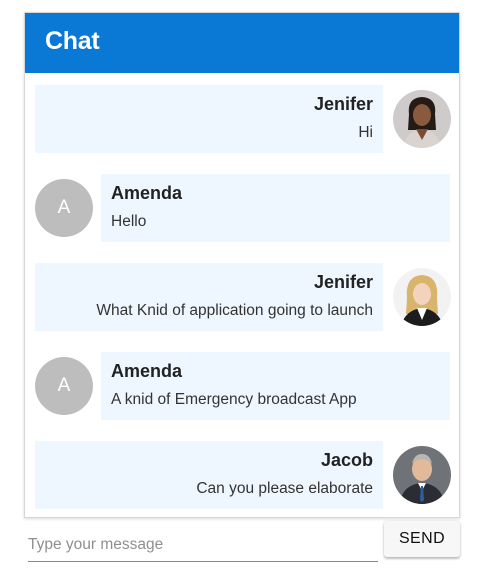 This screenshot has height=572, width=478. What do you see at coordinates (129, 221) in the screenshot?
I see `message-text: Hello` at bounding box center [129, 221].